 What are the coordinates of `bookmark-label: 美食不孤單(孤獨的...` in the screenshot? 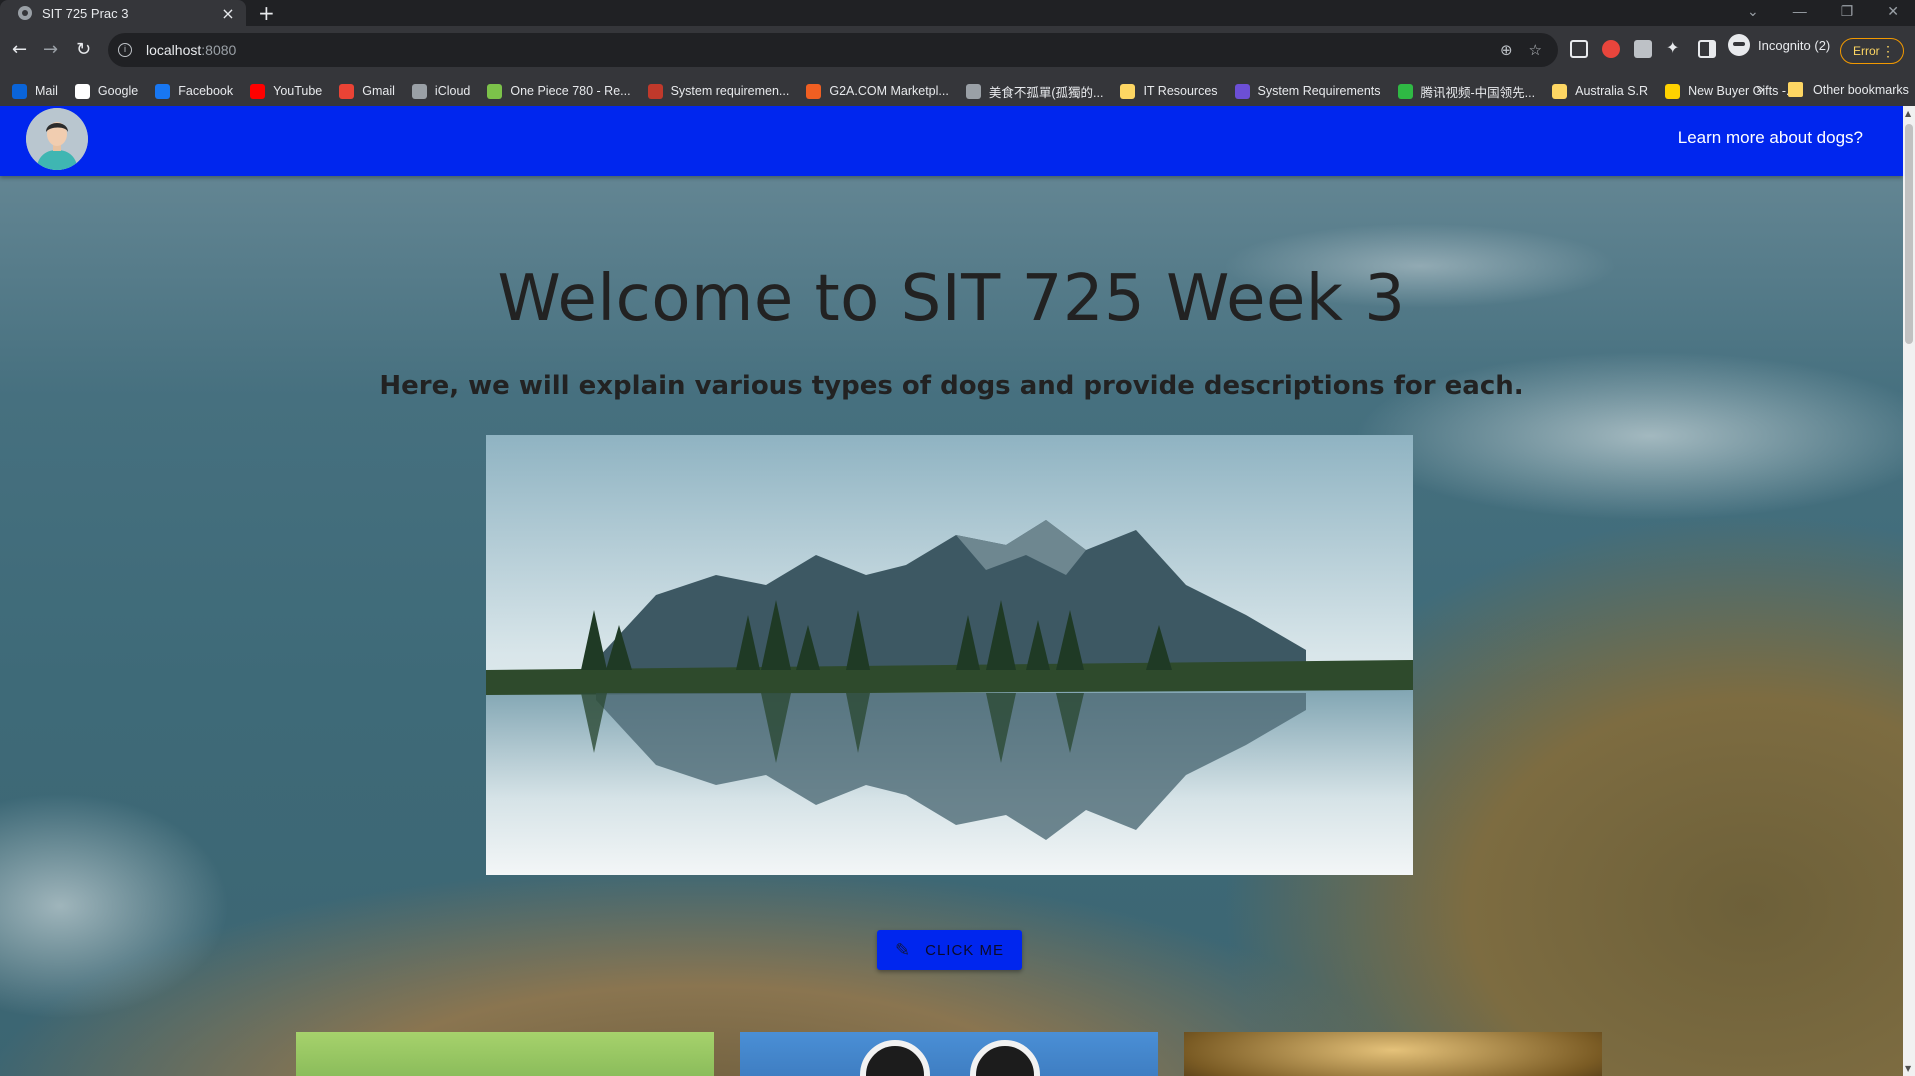 It's located at (1046, 92).